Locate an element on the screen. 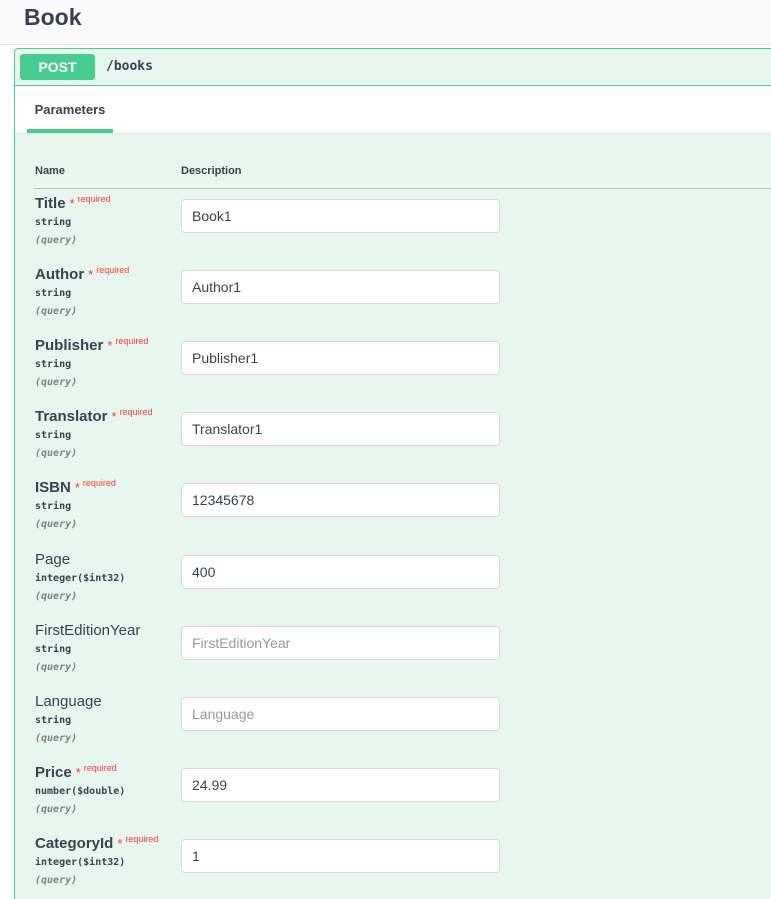 Image resolution: width=771 pixels, height=899 pixels. parameter-row-publisher: Publisher * required string (query) is located at coordinates (403, 371).